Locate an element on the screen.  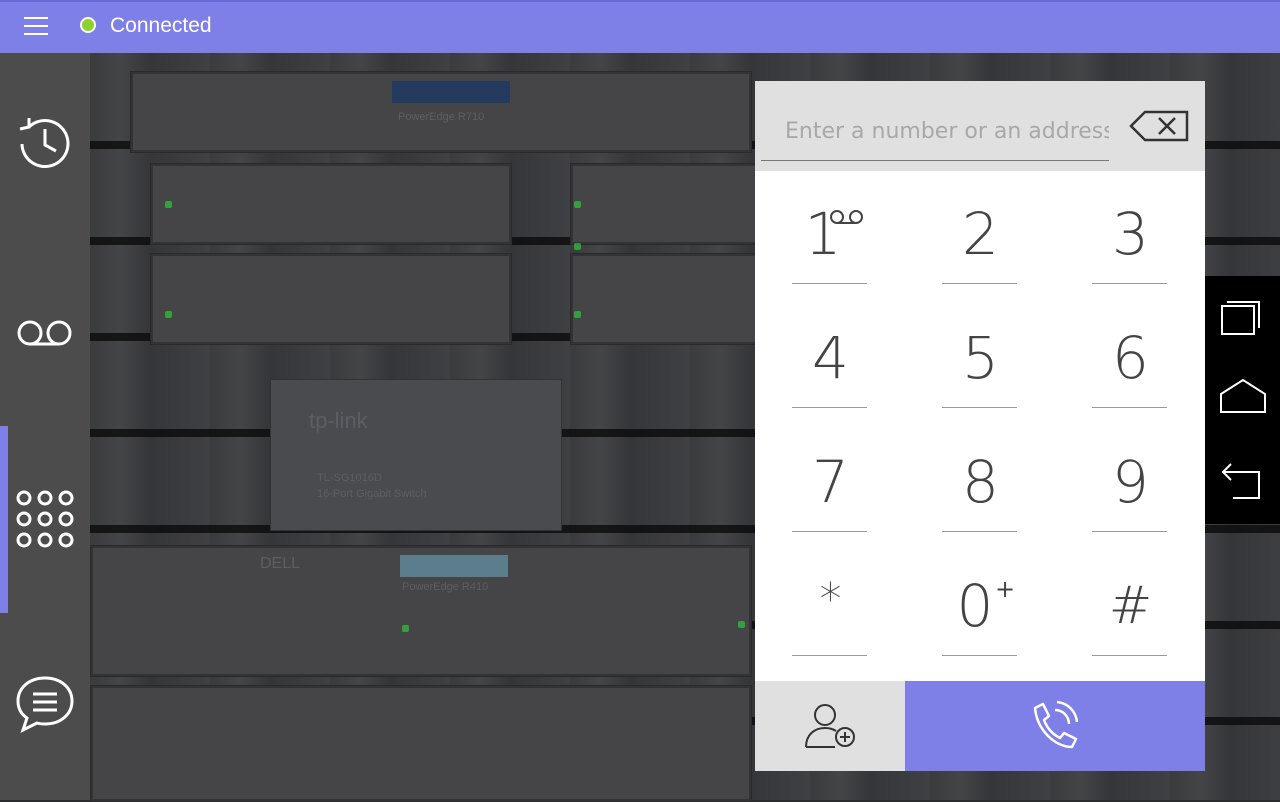
key-sup: + is located at coordinates (1005, 589).